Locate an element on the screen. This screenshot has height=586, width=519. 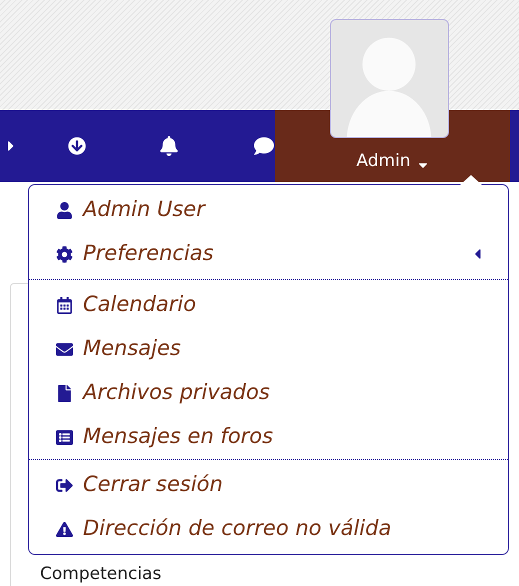
notification-icon is located at coordinates (169, 146).